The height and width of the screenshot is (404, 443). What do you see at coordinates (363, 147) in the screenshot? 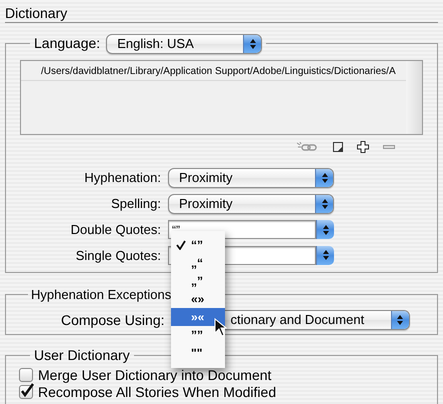
I see `plus-icon` at bounding box center [363, 147].